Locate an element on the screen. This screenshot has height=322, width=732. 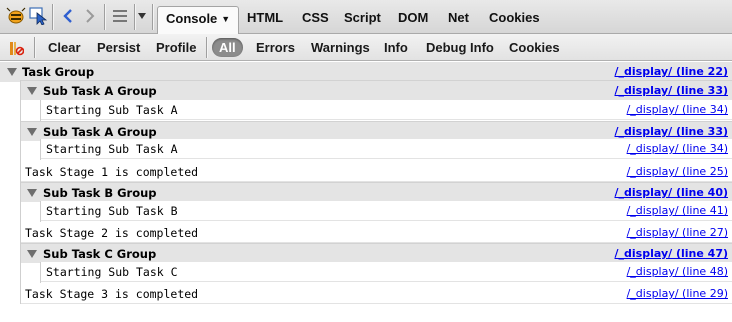
log-message: Starting Sub Task B /_display/ (line 41) is located at coordinates (386, 211).